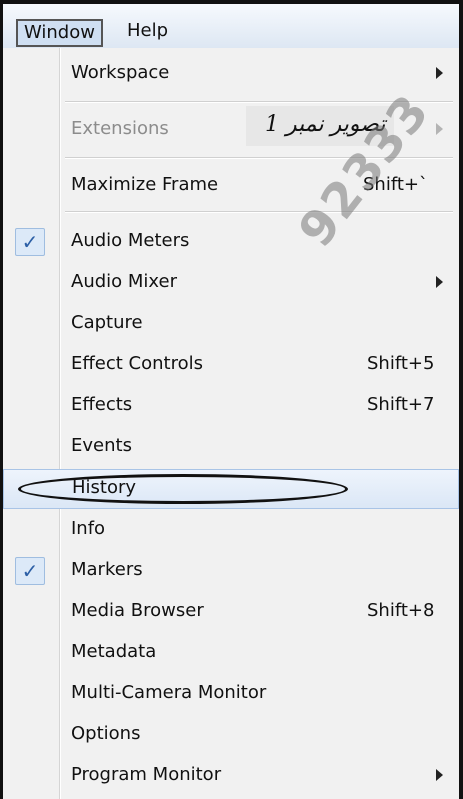 This screenshot has width=463, height=799. I want to click on menu-item-label: Maximize Frame, so click(145, 184).